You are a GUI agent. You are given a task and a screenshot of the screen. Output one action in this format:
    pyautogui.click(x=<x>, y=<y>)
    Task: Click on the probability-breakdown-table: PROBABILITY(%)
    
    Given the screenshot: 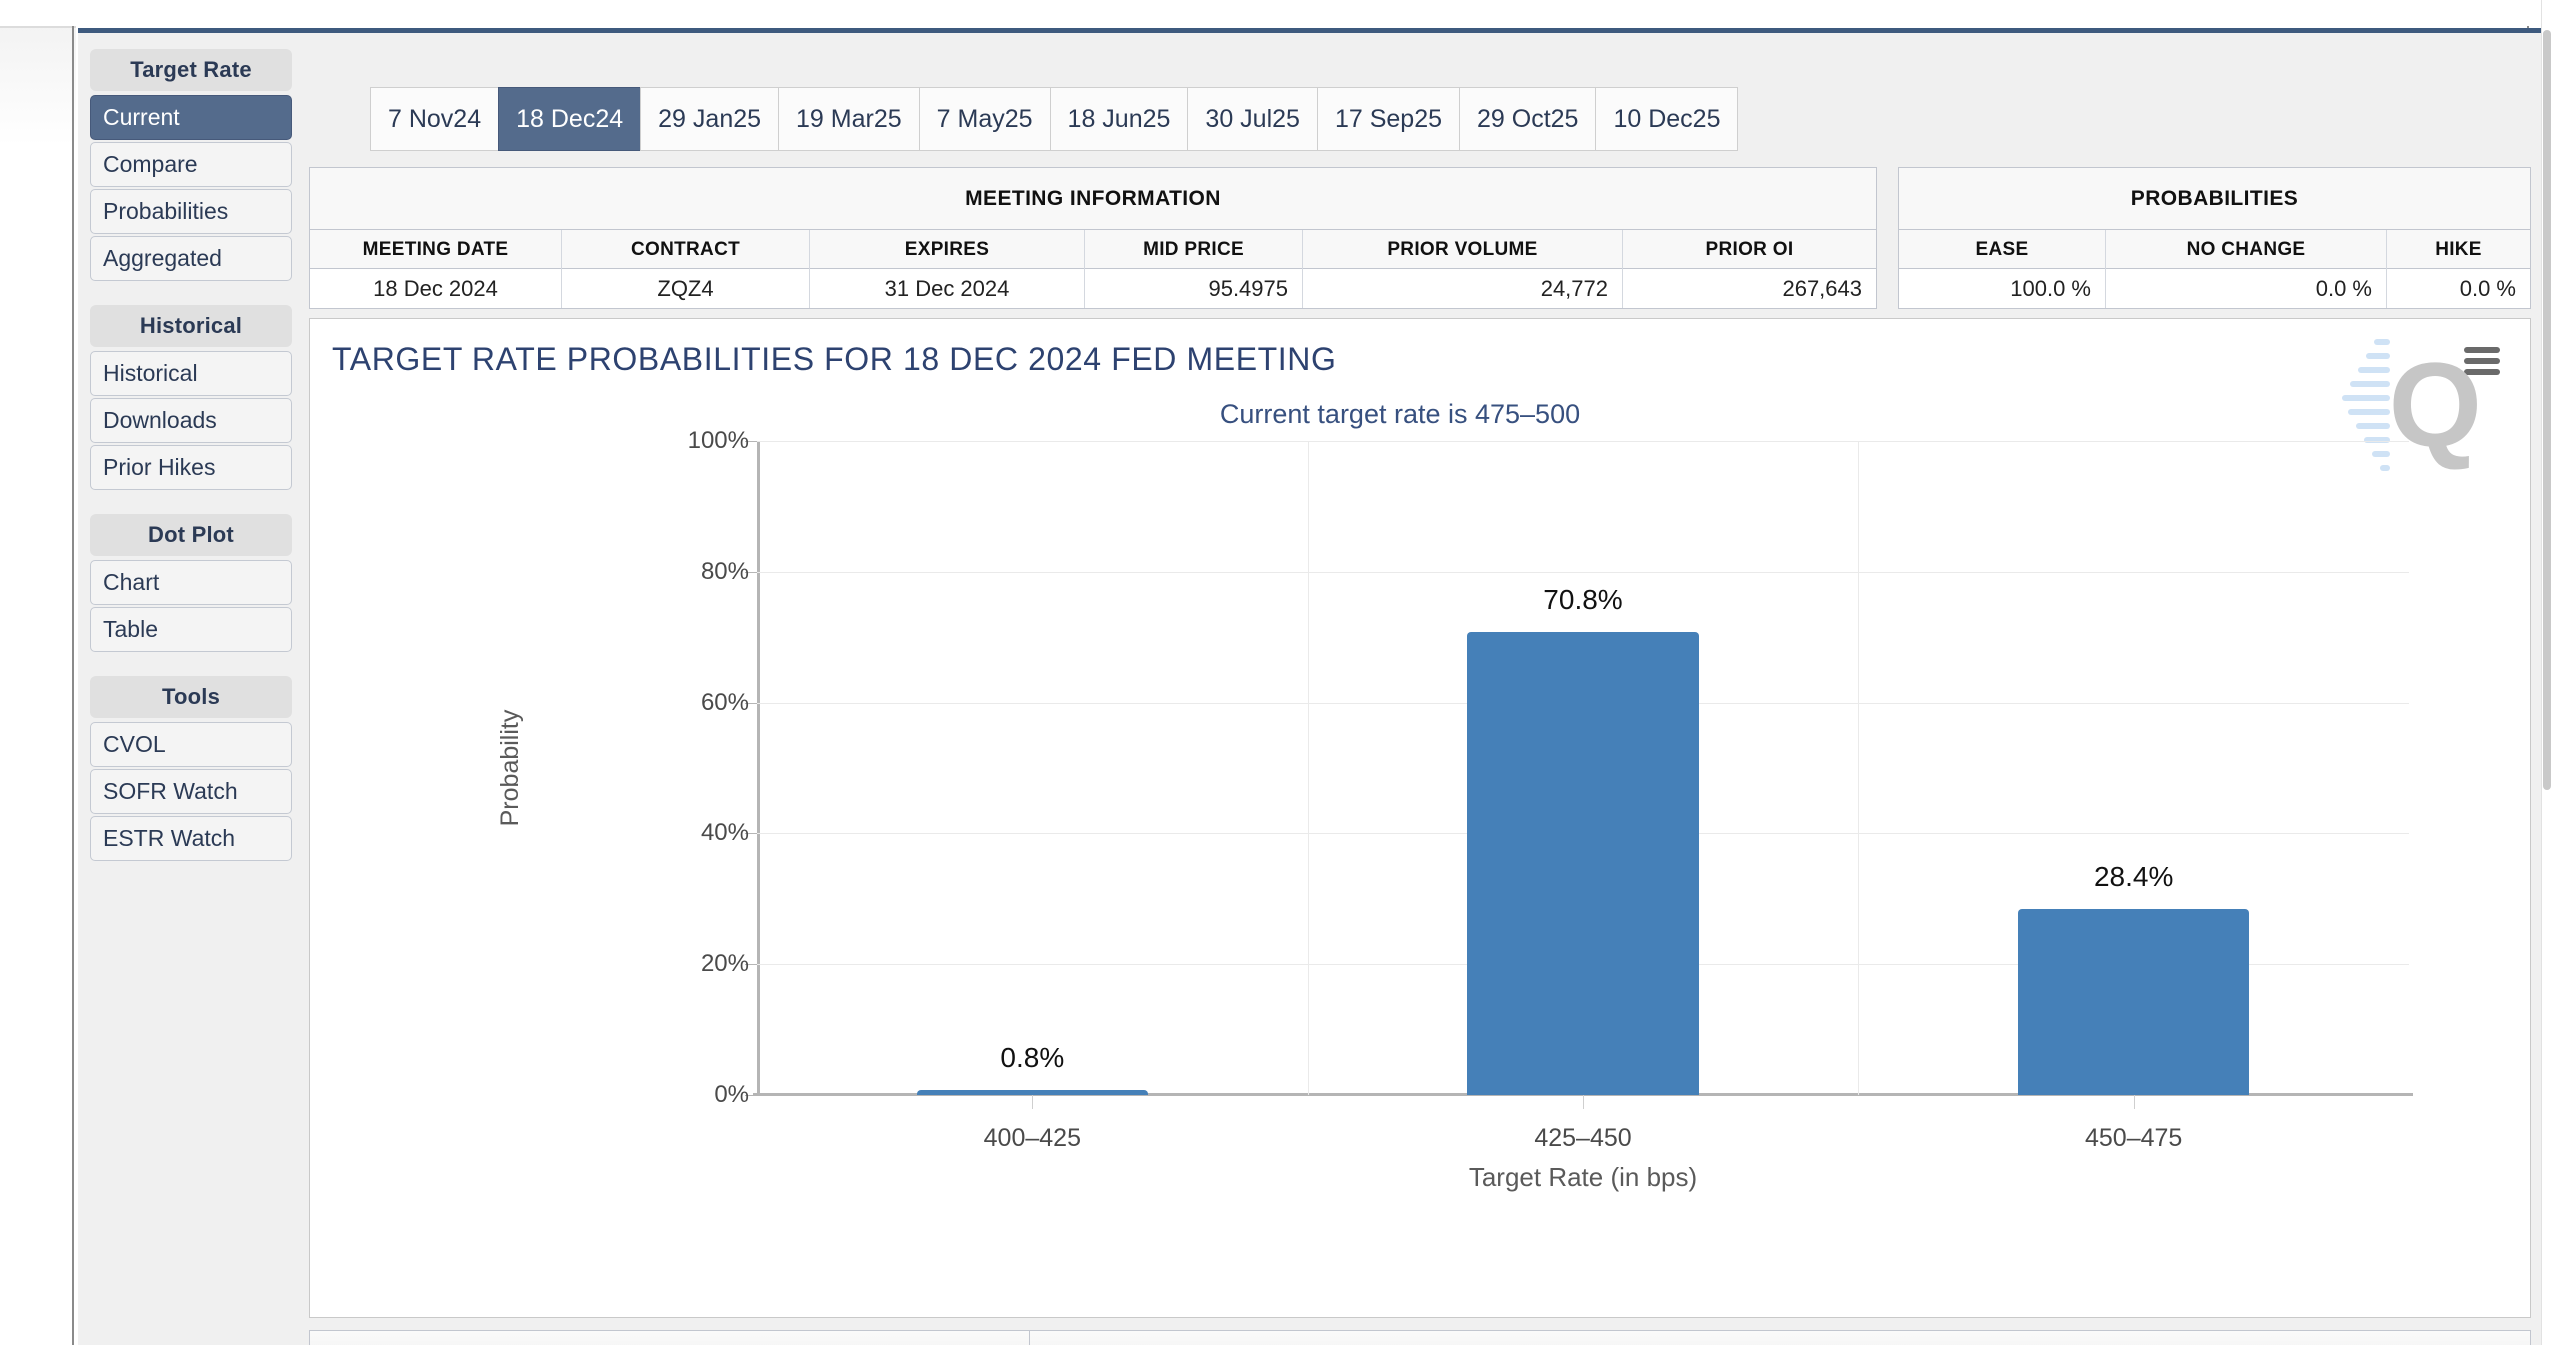 What is the action you would take?
    pyautogui.click(x=1420, y=1337)
    